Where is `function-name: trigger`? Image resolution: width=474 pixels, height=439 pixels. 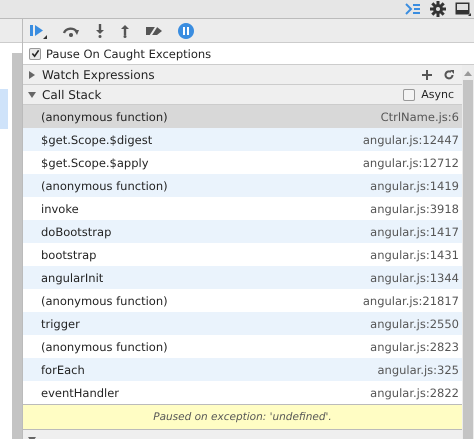
function-name: trigger is located at coordinates (60, 323).